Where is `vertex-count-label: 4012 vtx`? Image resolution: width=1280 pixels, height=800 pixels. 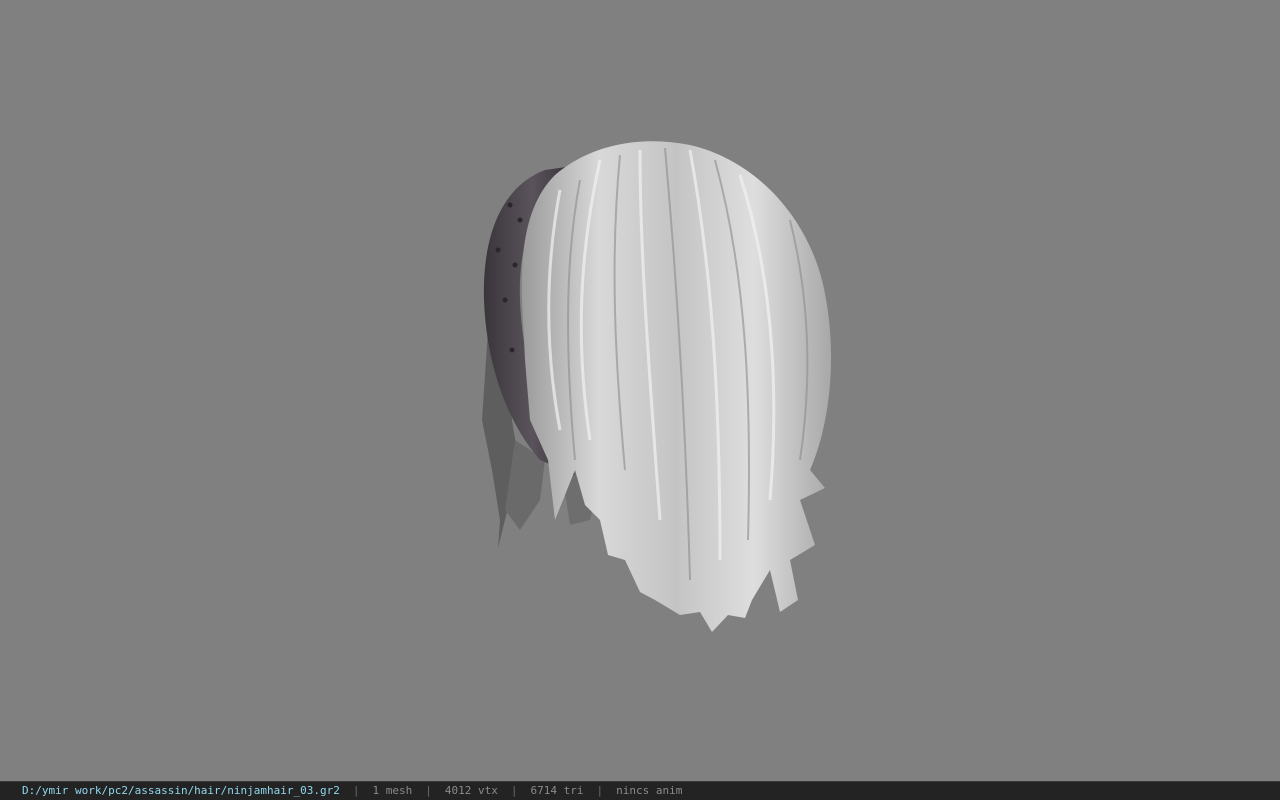 vertex-count-label: 4012 vtx is located at coordinates (471, 790).